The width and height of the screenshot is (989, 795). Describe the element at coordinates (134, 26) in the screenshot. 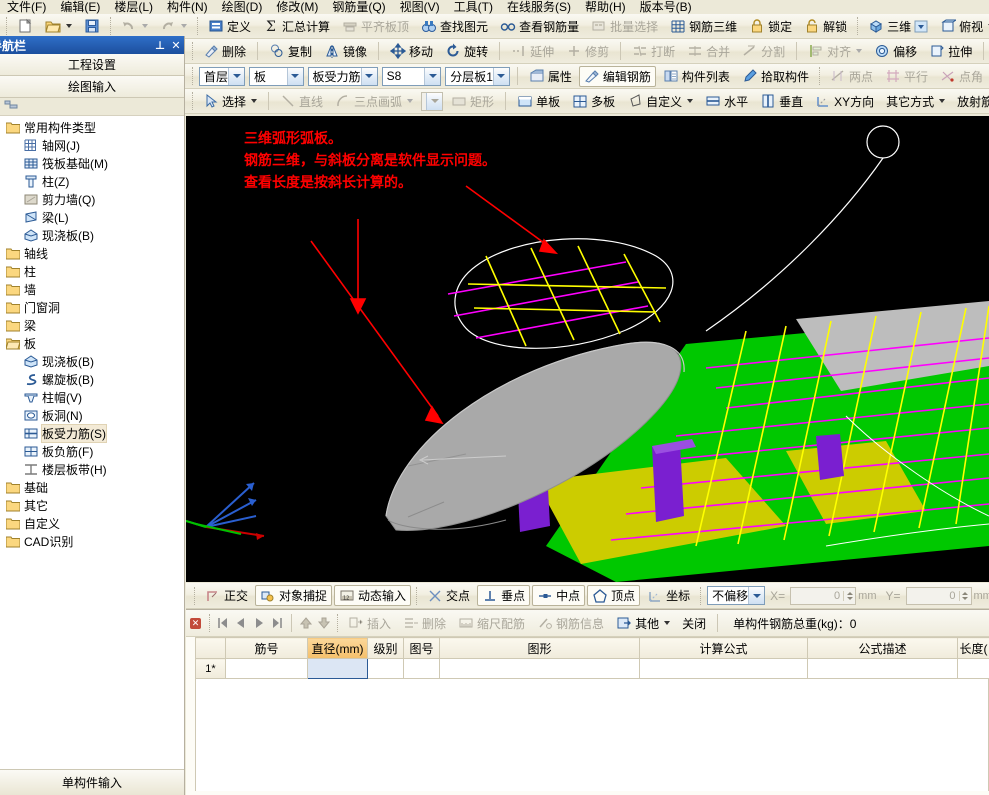

I see `undo-button` at that location.